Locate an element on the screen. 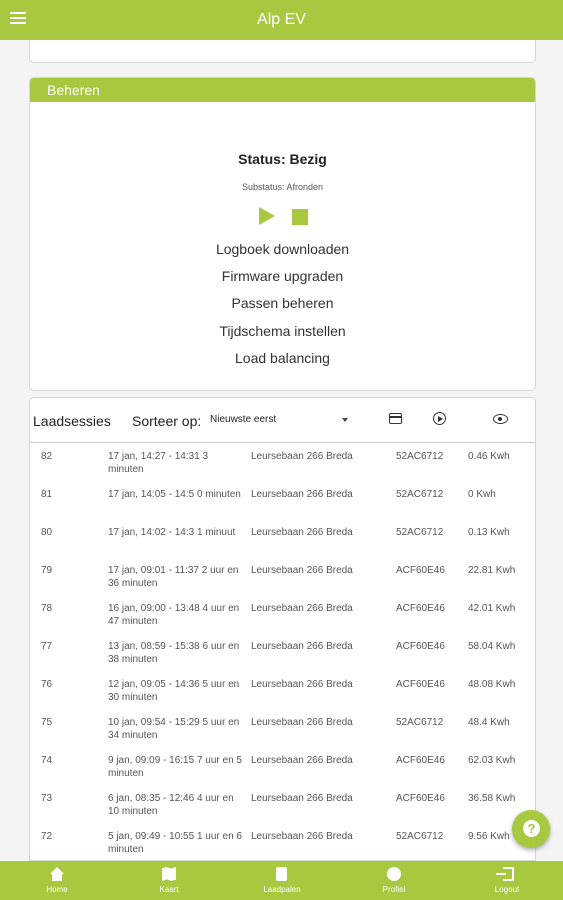  nav-chargers: Laadpalen is located at coordinates (282, 880).